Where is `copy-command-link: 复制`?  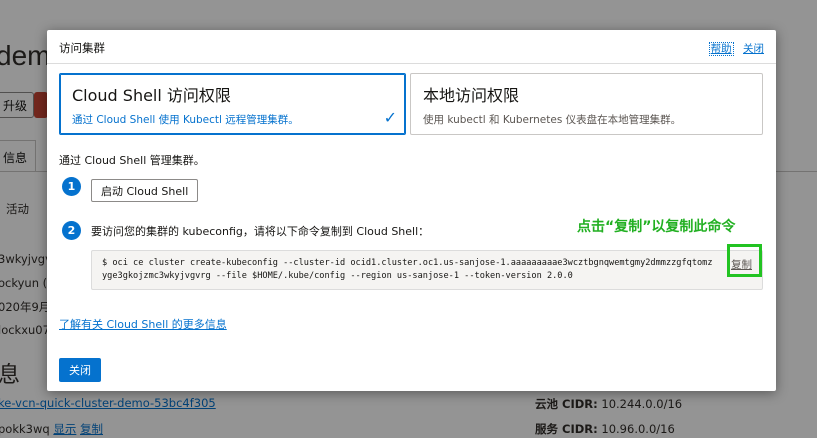 copy-command-link: 复制 is located at coordinates (741, 264).